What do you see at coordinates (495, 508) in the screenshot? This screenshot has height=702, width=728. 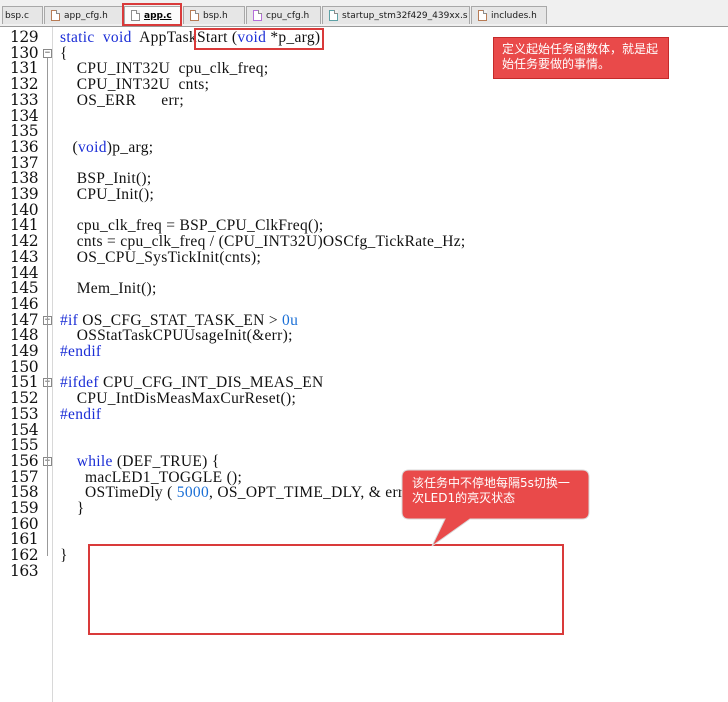 I see `callout-arrow-layer` at bounding box center [495, 508].